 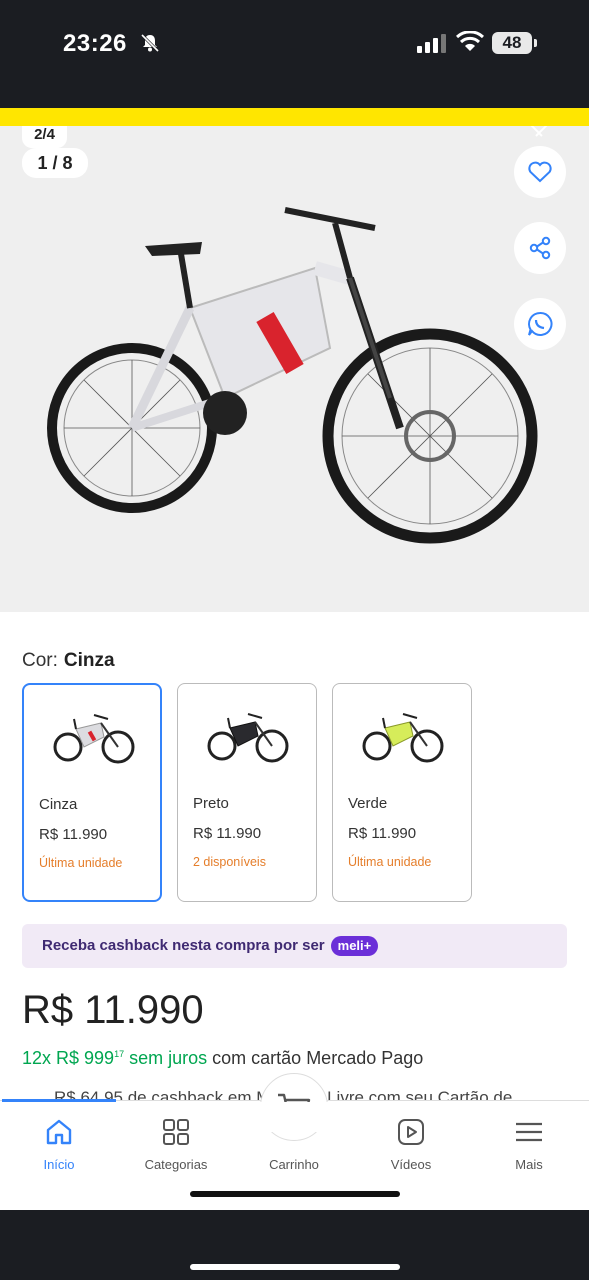 What do you see at coordinates (539, 132) in the screenshot?
I see `close-icon` at bounding box center [539, 132].